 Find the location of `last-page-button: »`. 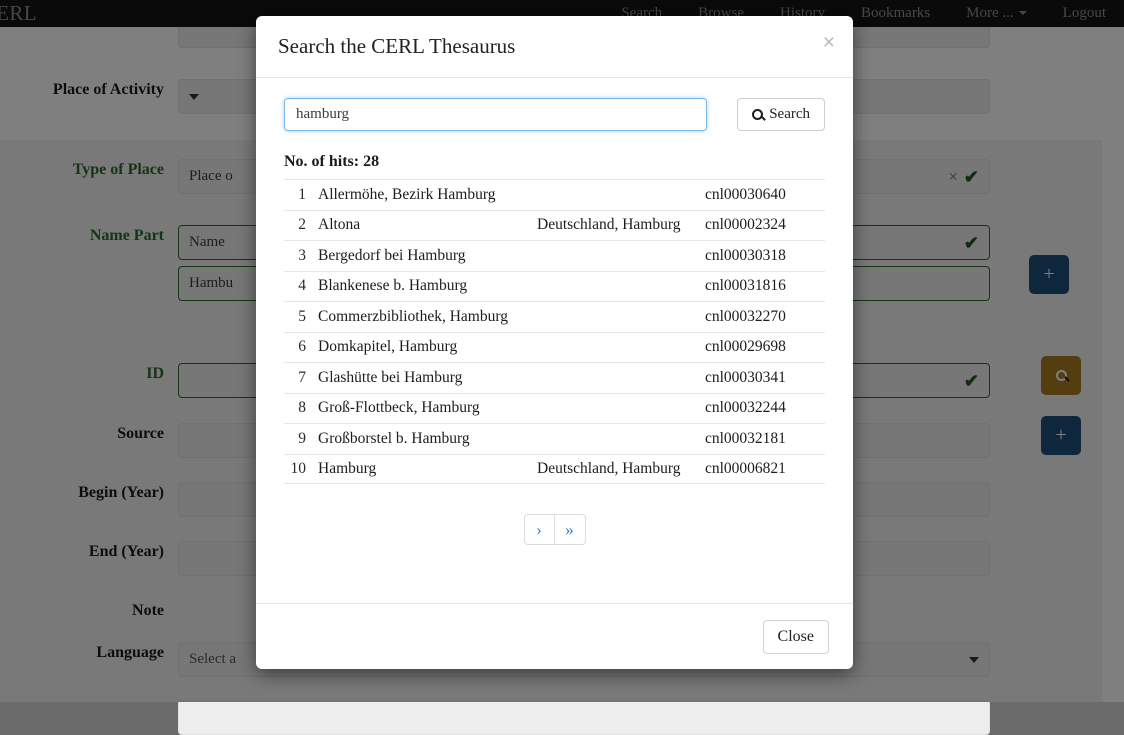

last-page-button: » is located at coordinates (570, 529).